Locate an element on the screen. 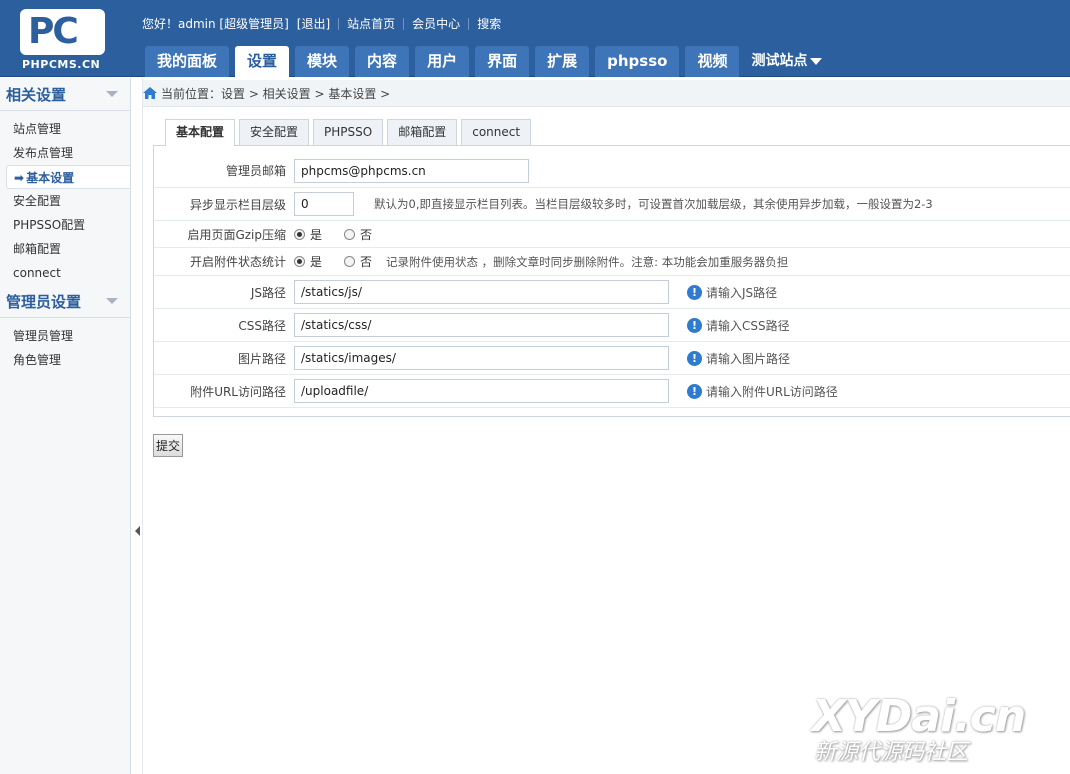  logo-mark: PC is located at coordinates (62, 32).